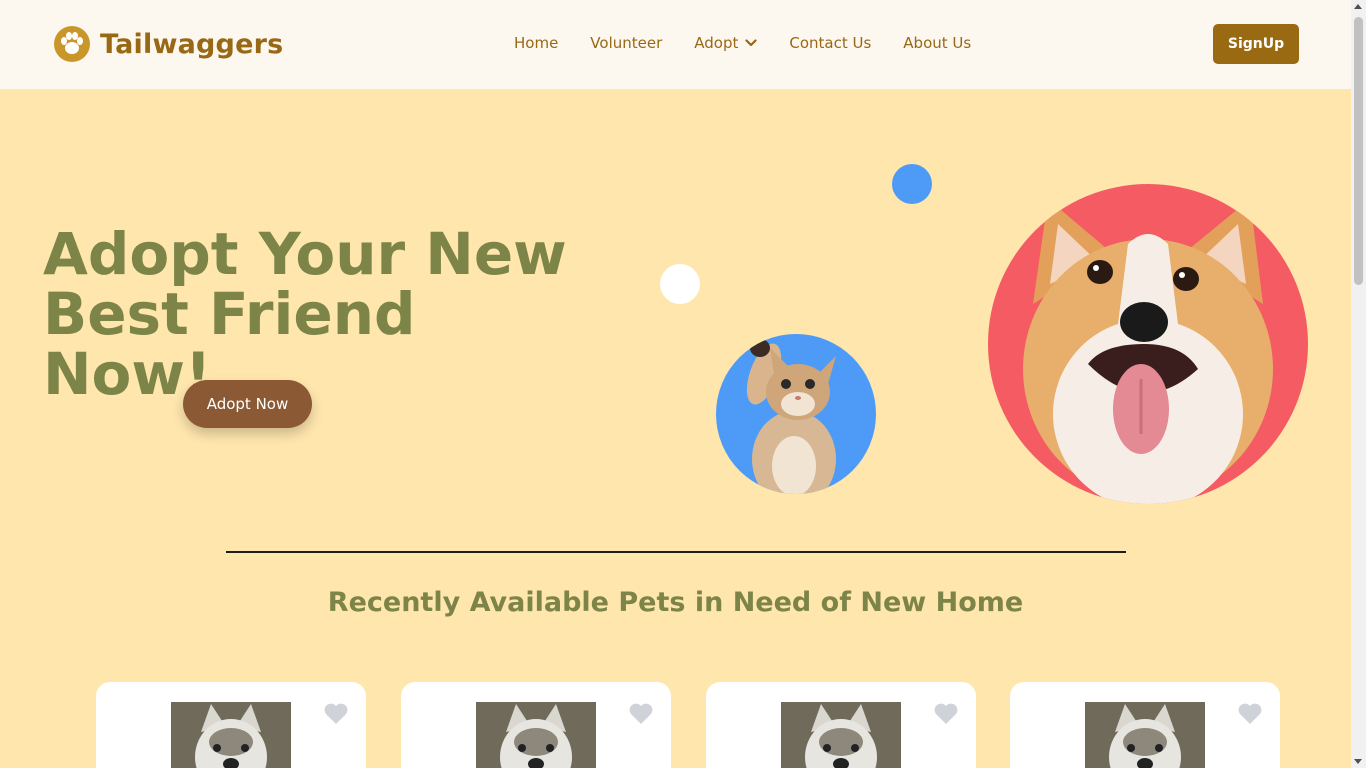 The height and width of the screenshot is (768, 1366). Describe the element at coordinates (323, 314) in the screenshot. I see `hero-title: Adopt Your New Best Friend Now!` at that location.